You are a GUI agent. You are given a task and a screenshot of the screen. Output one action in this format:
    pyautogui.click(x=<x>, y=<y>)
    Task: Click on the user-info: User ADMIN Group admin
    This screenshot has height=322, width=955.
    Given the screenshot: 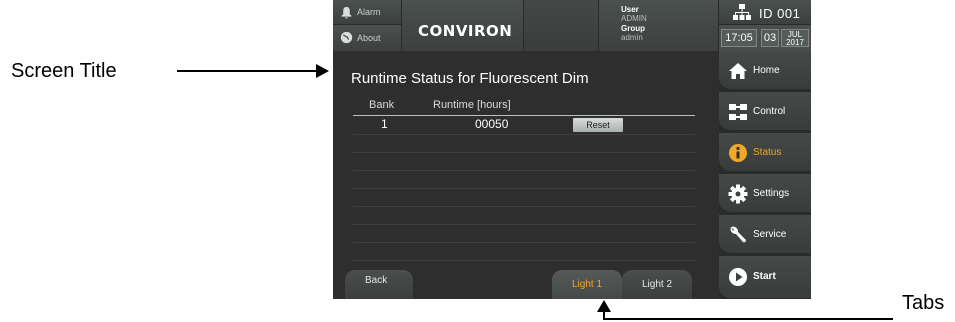 What is the action you would take?
    pyautogui.click(x=659, y=25)
    